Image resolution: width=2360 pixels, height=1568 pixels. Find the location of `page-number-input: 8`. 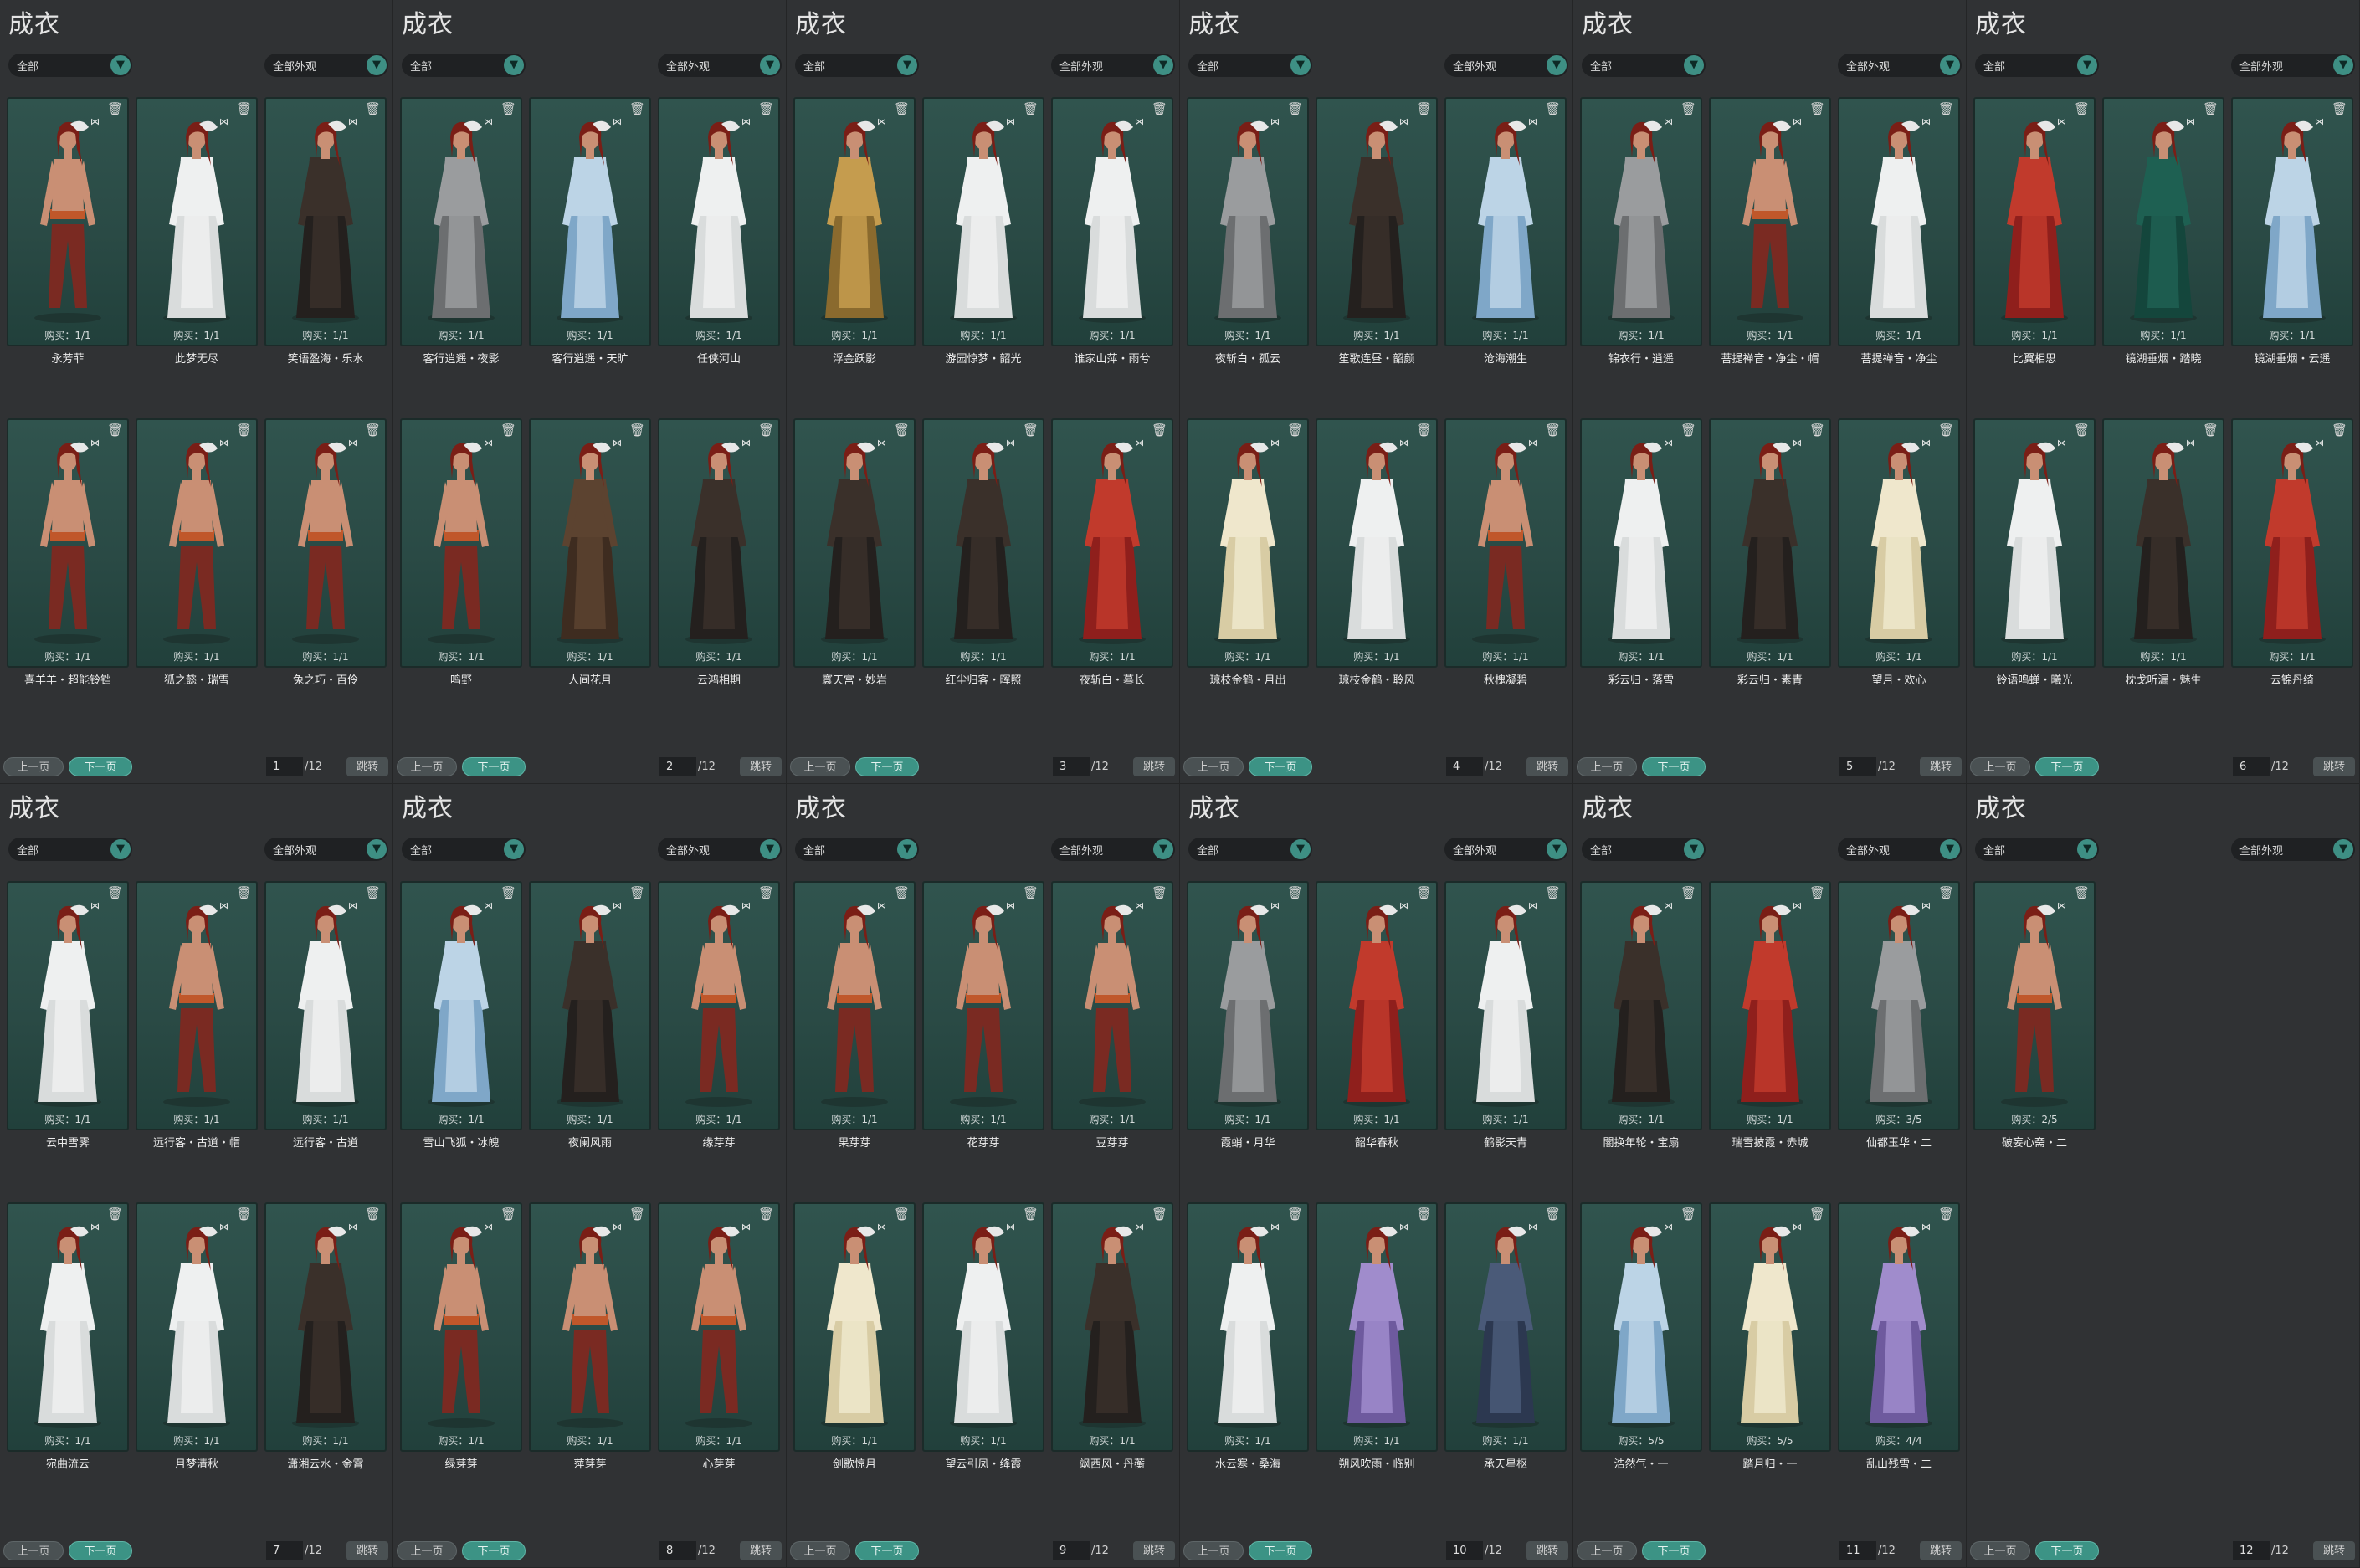

page-number-input: 8 is located at coordinates (677, 1551).